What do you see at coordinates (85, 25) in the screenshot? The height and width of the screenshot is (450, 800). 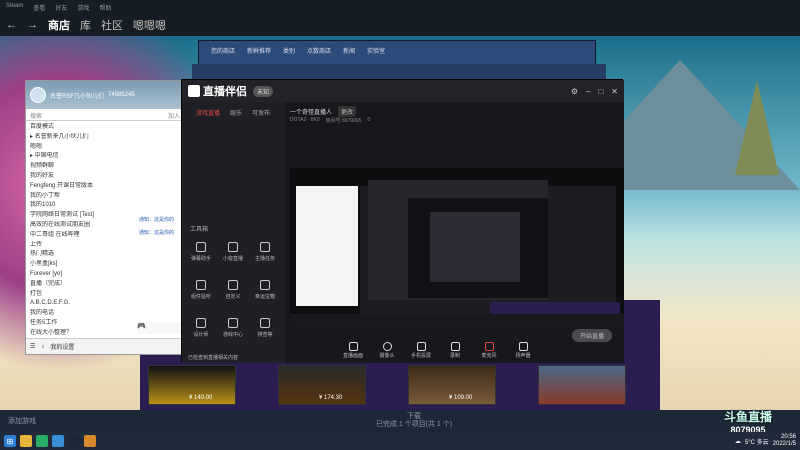 I see `nav-library: 库` at bounding box center [85, 25].